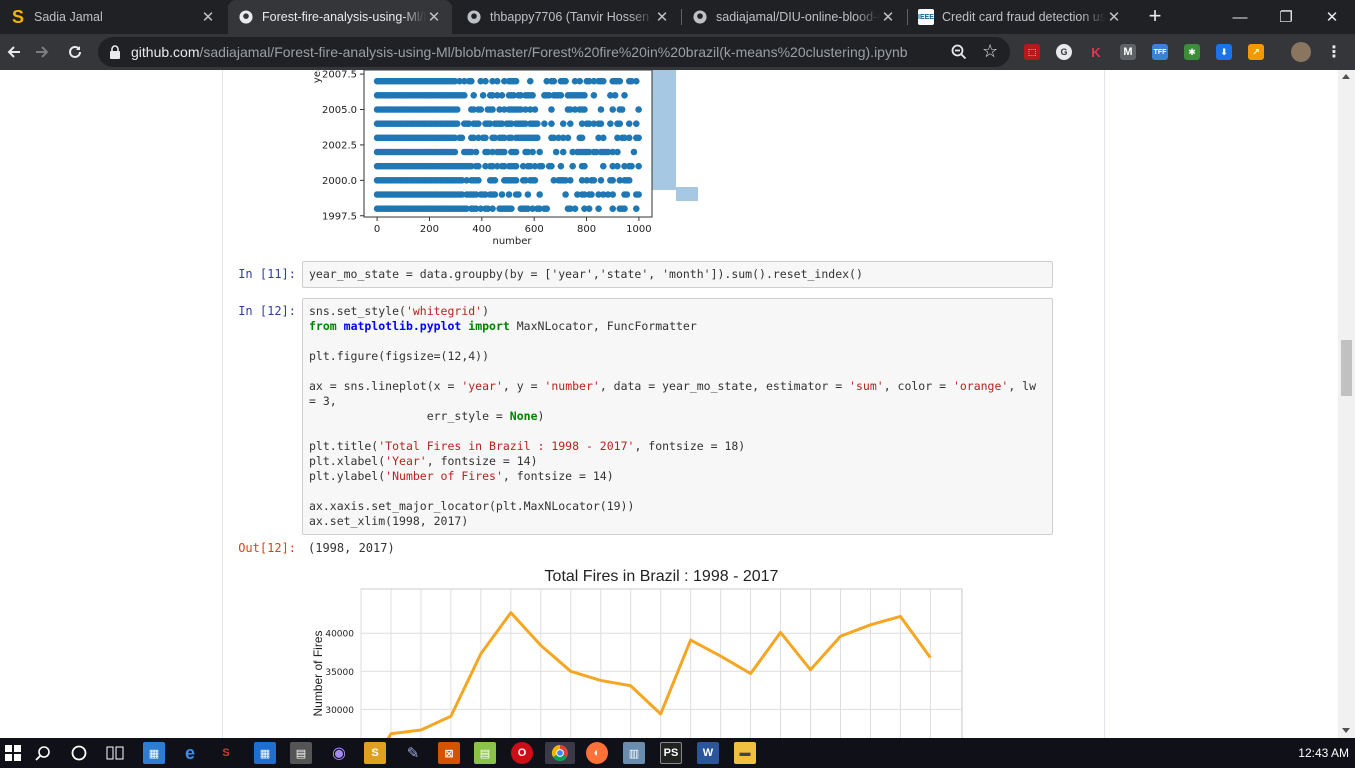 The height and width of the screenshot is (768, 1355). What do you see at coordinates (634, 753) in the screenshot?
I see `file-icon: ▥` at bounding box center [634, 753].